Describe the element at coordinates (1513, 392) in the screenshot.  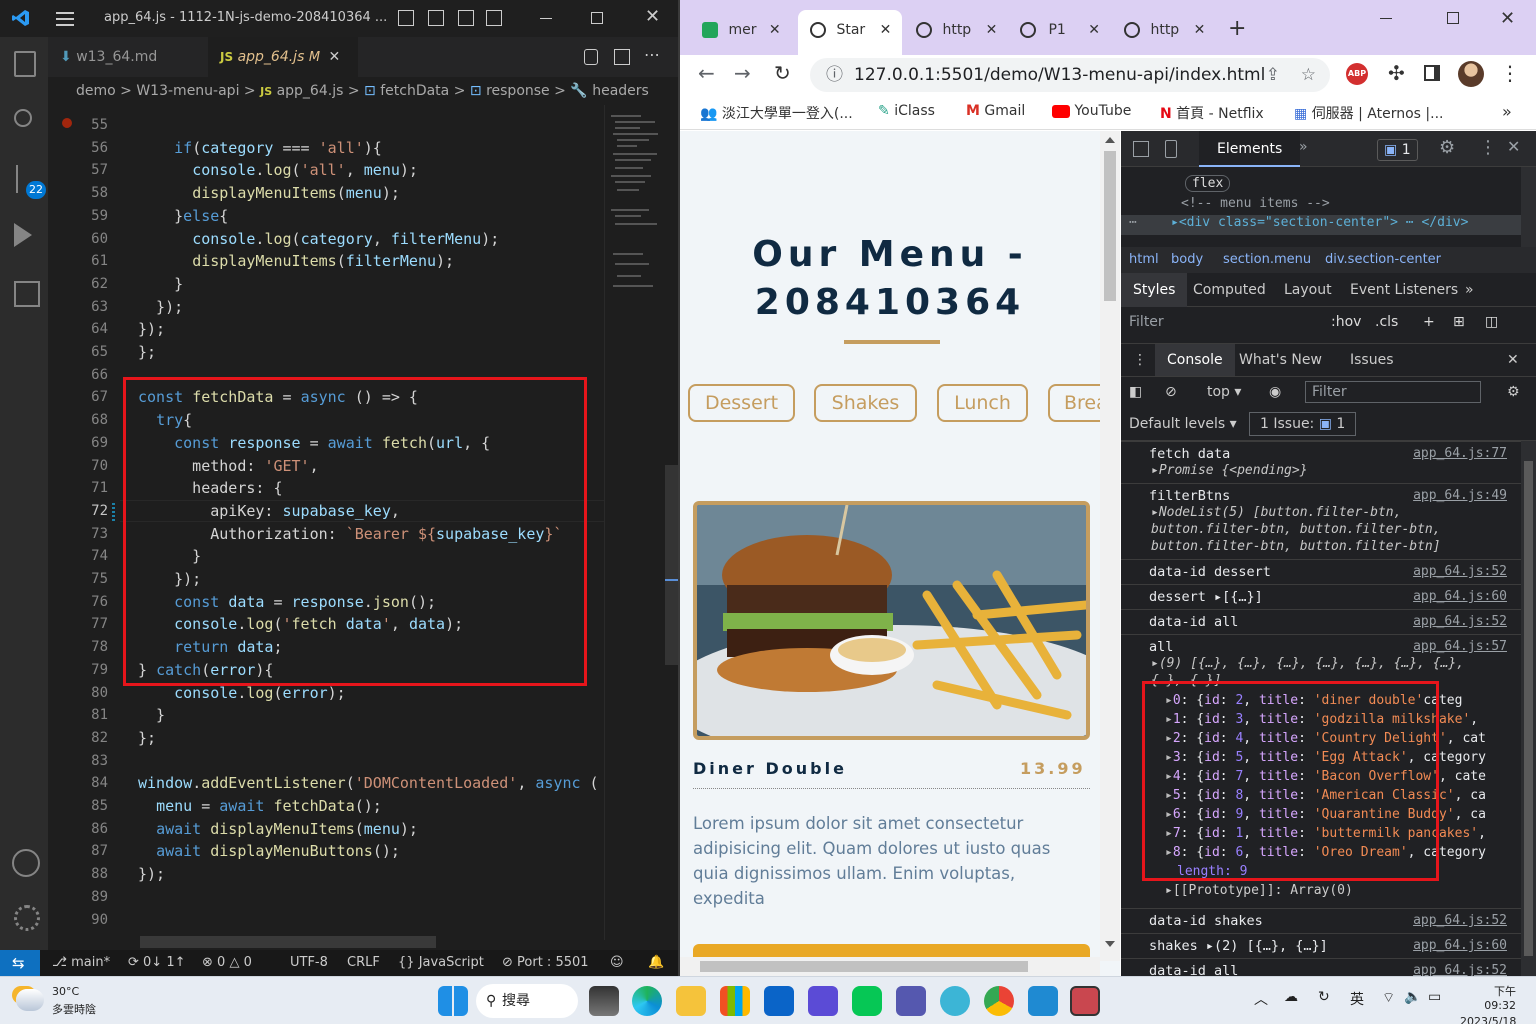
I see `console-settings-icon: ⚙` at that location.